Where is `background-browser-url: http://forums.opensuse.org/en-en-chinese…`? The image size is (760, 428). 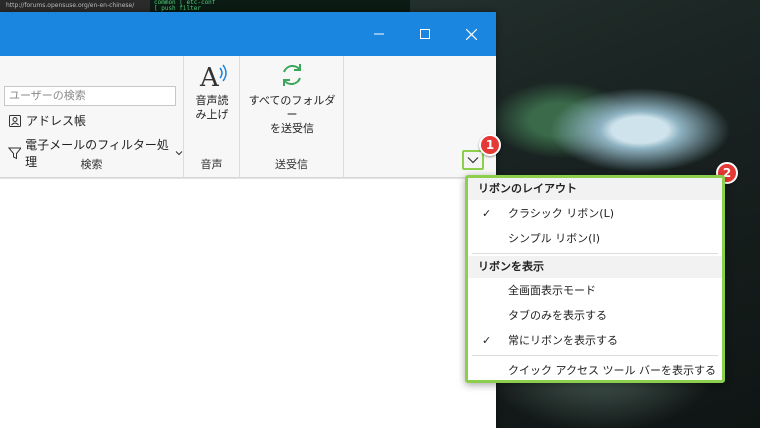
background-browser-url: http://forums.opensuse.org/en-en-chinese… is located at coordinates (75, 6).